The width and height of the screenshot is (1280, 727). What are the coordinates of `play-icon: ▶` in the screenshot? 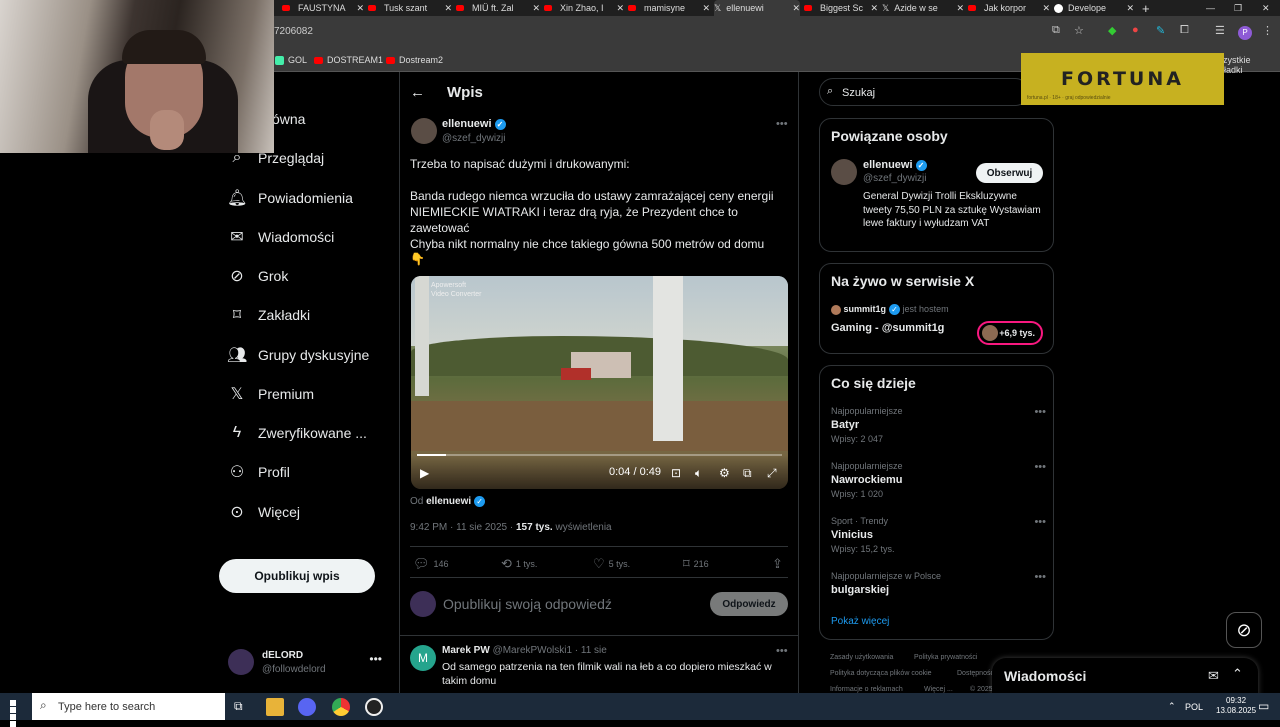 It's located at (424, 473).